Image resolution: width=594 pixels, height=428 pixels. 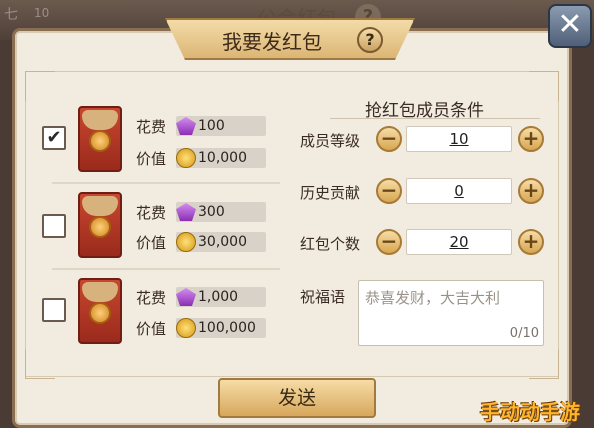 What do you see at coordinates (151, 243) in the screenshot?
I see `packet-2-value-label: 价值` at bounding box center [151, 243].